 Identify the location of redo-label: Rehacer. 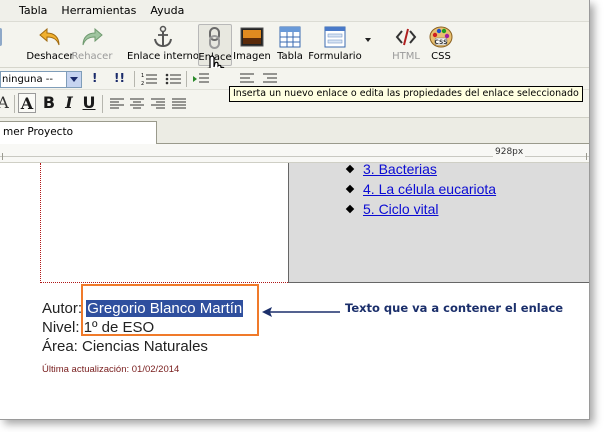
(92, 56).